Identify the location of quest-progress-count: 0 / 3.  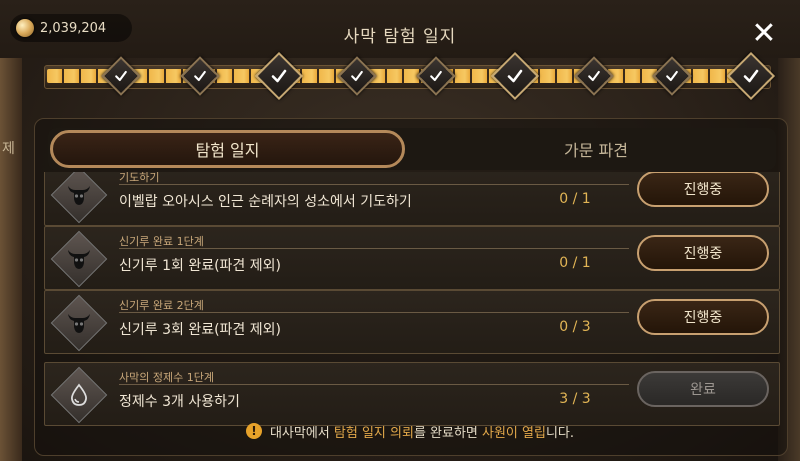
(575, 327).